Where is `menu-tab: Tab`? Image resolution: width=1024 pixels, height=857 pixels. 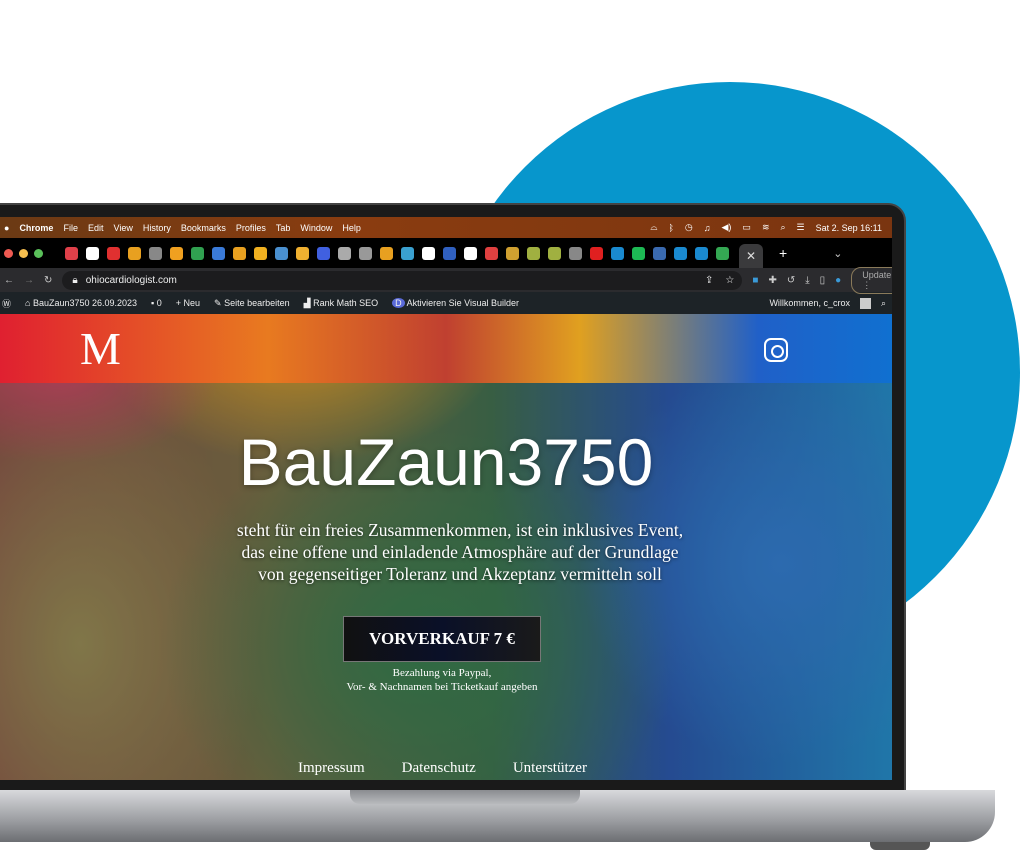
menu-tab: Tab is located at coordinates (283, 228).